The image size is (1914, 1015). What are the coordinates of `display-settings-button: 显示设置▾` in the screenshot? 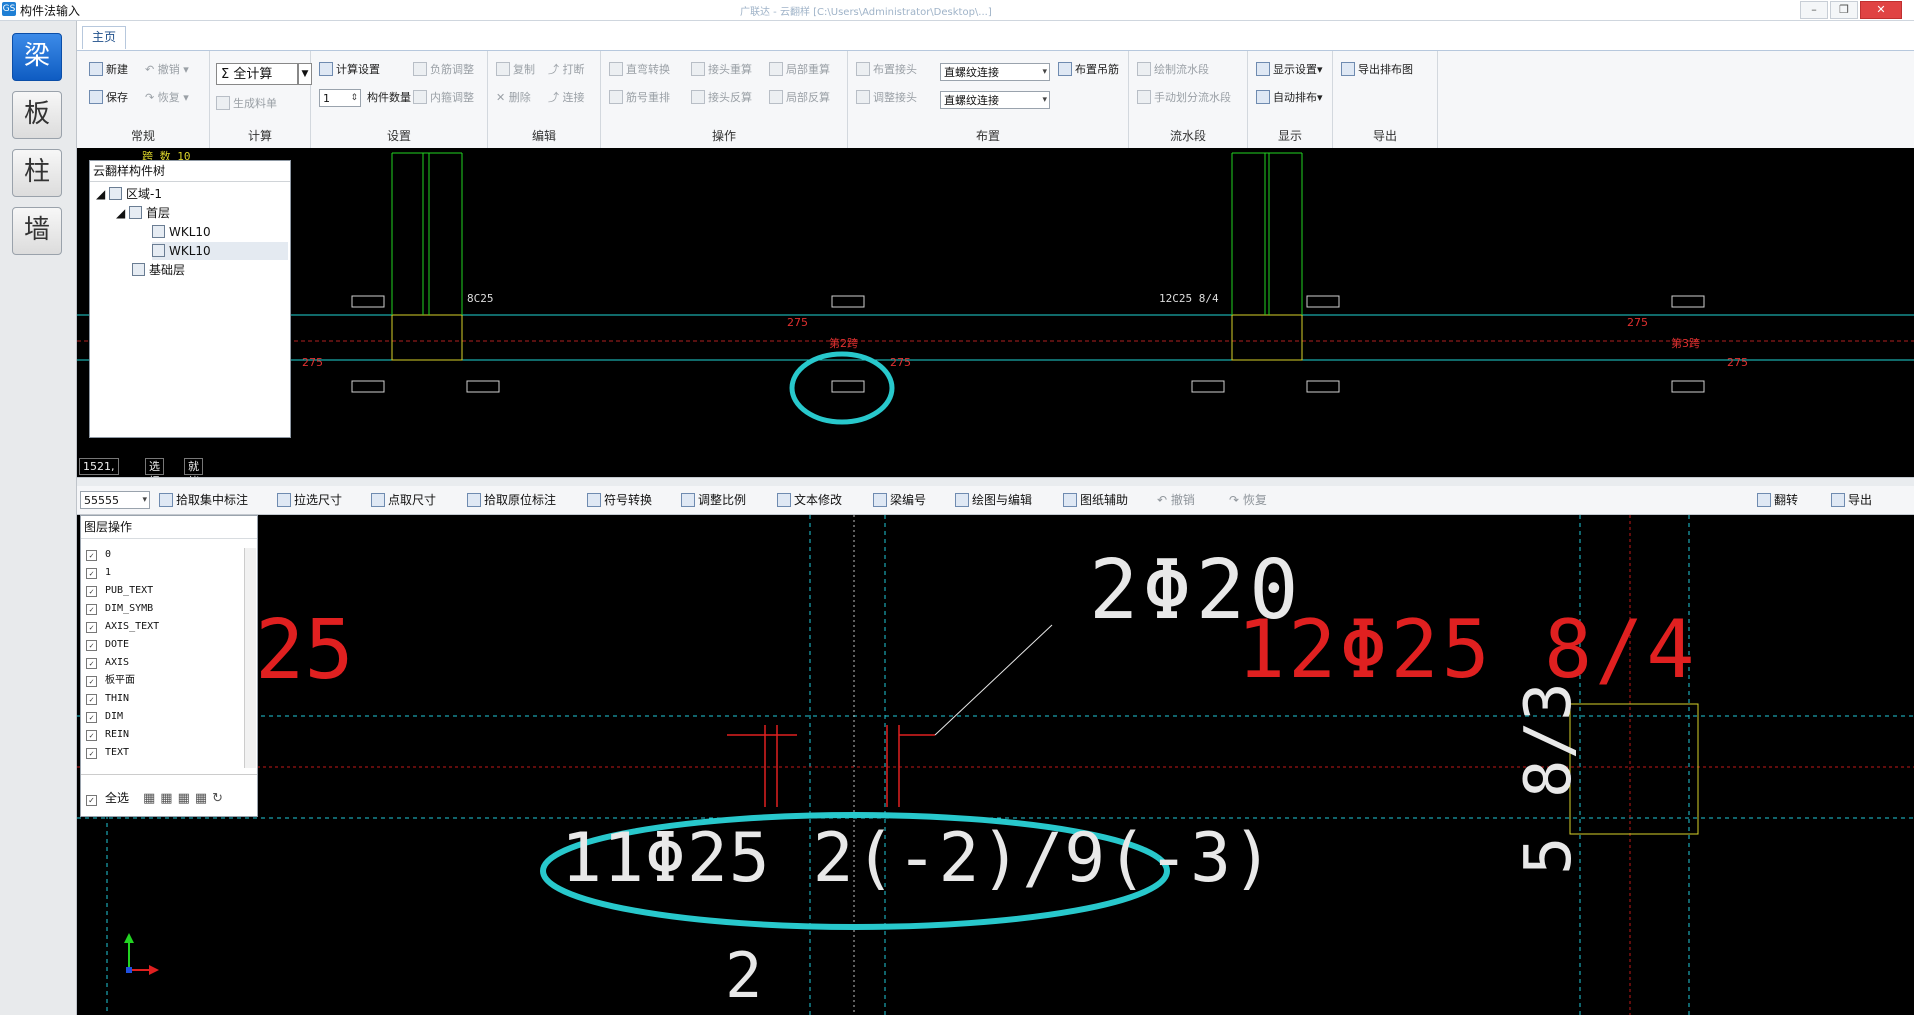 It's located at (1289, 70).